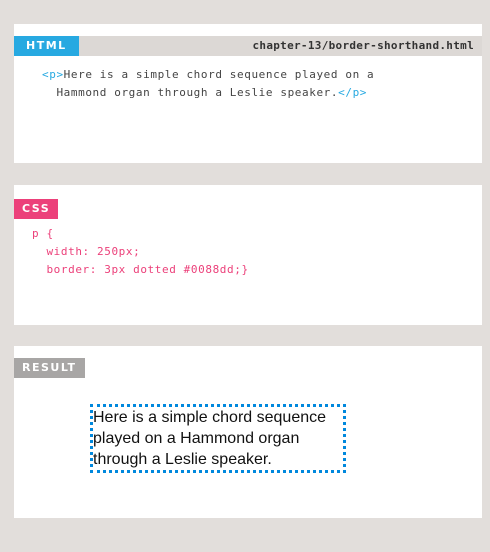 This screenshot has width=490, height=552. What do you see at coordinates (43, 233) in the screenshot?
I see `css-code-line: p {` at bounding box center [43, 233].